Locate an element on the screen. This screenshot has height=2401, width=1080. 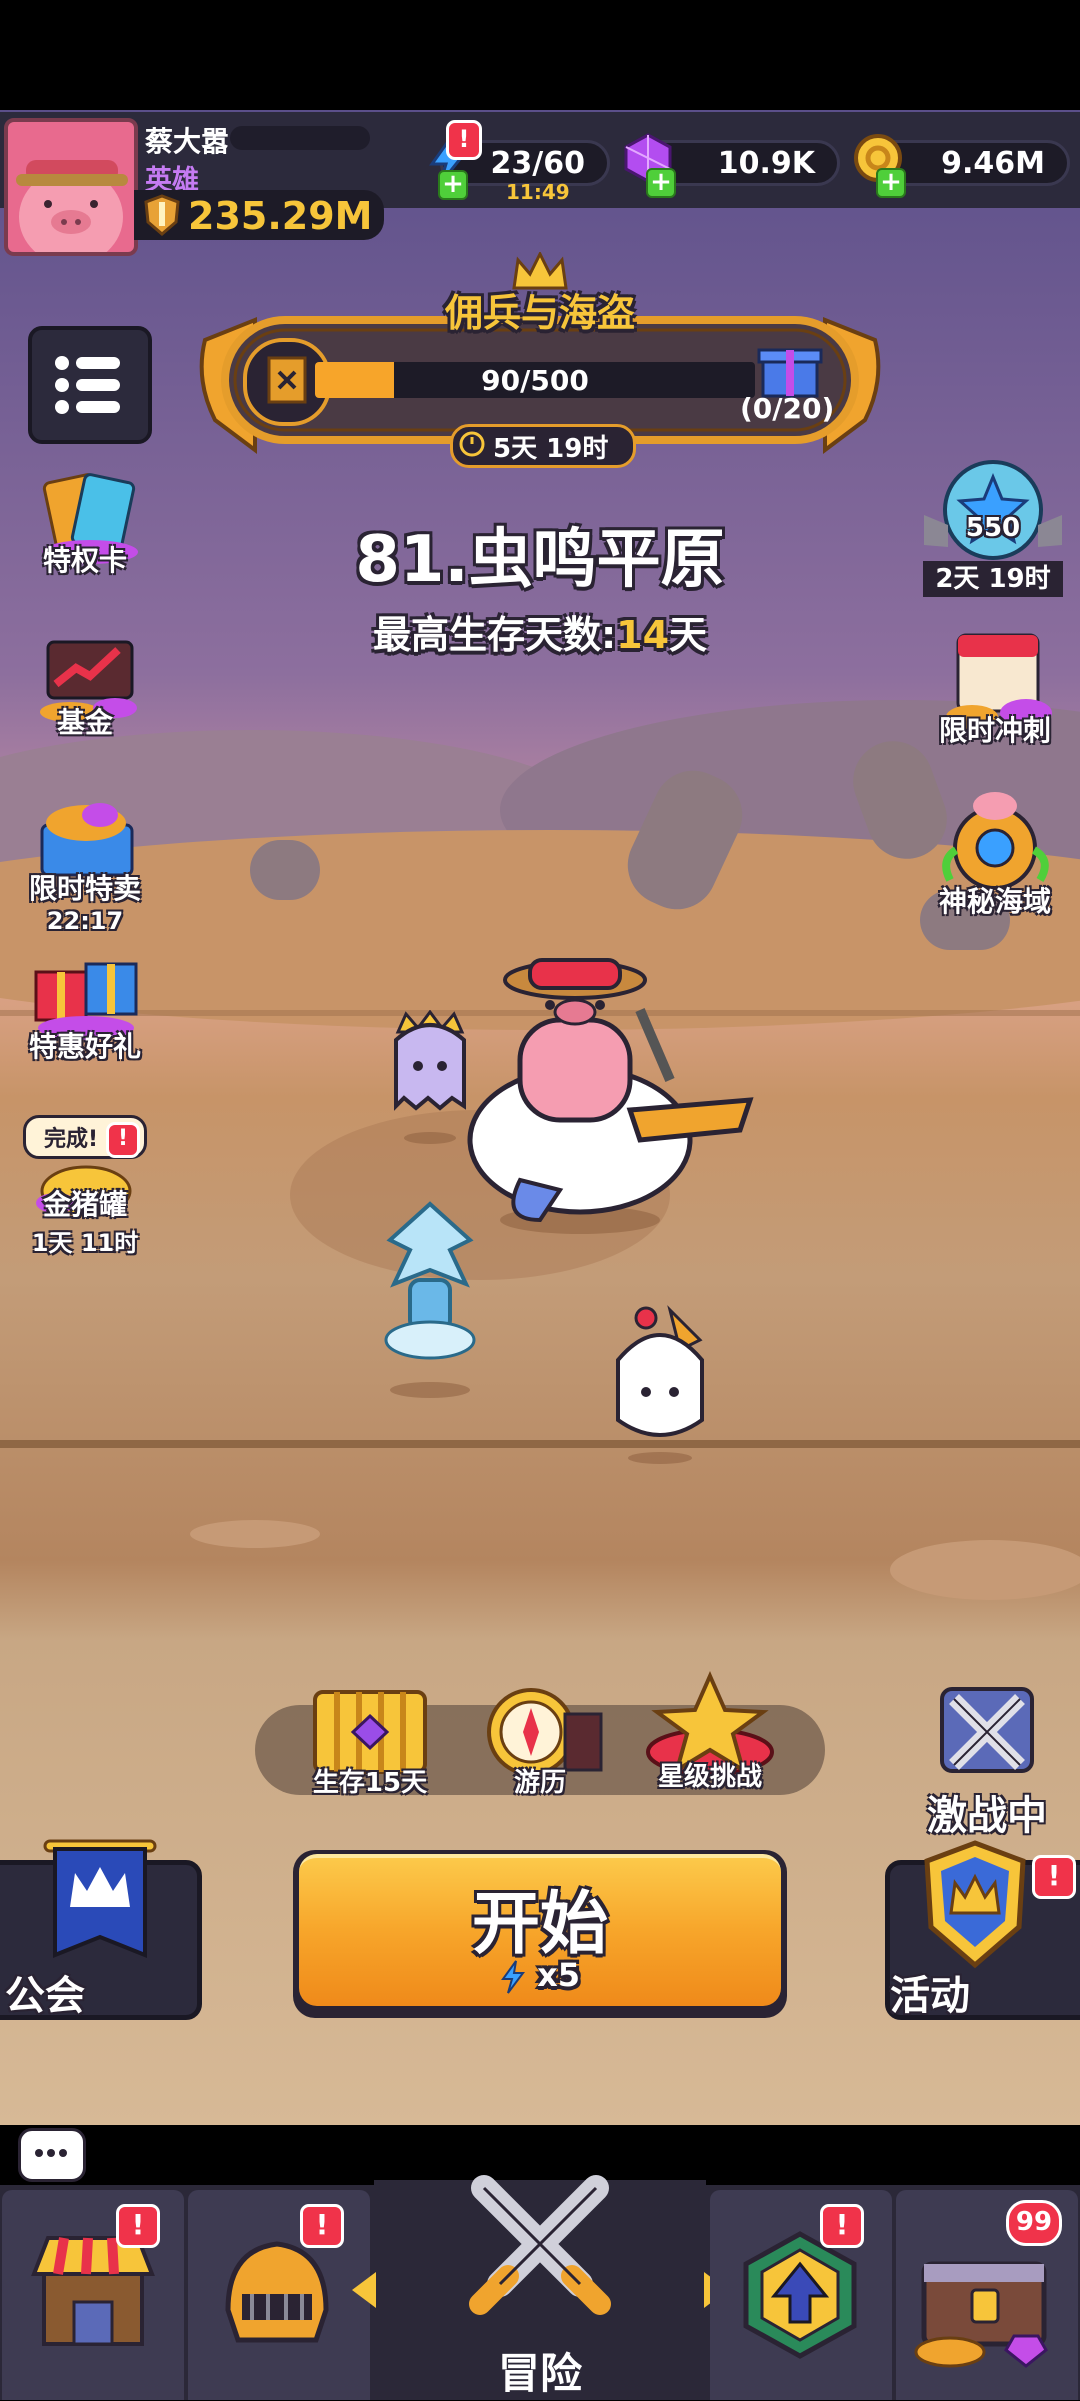
player-avatar is located at coordinates (71, 187).